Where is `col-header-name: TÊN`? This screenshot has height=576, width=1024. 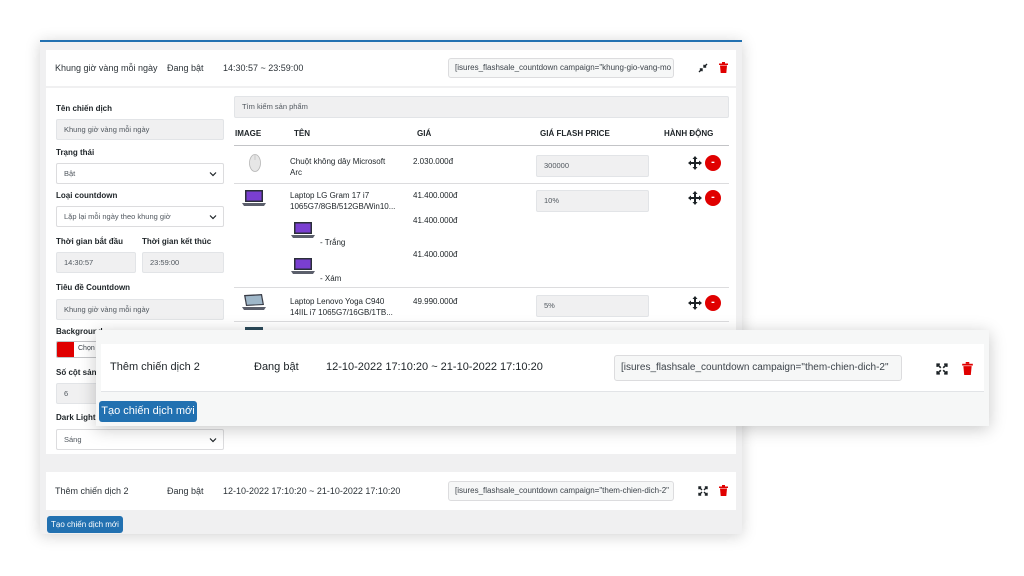 col-header-name: TÊN is located at coordinates (302, 133).